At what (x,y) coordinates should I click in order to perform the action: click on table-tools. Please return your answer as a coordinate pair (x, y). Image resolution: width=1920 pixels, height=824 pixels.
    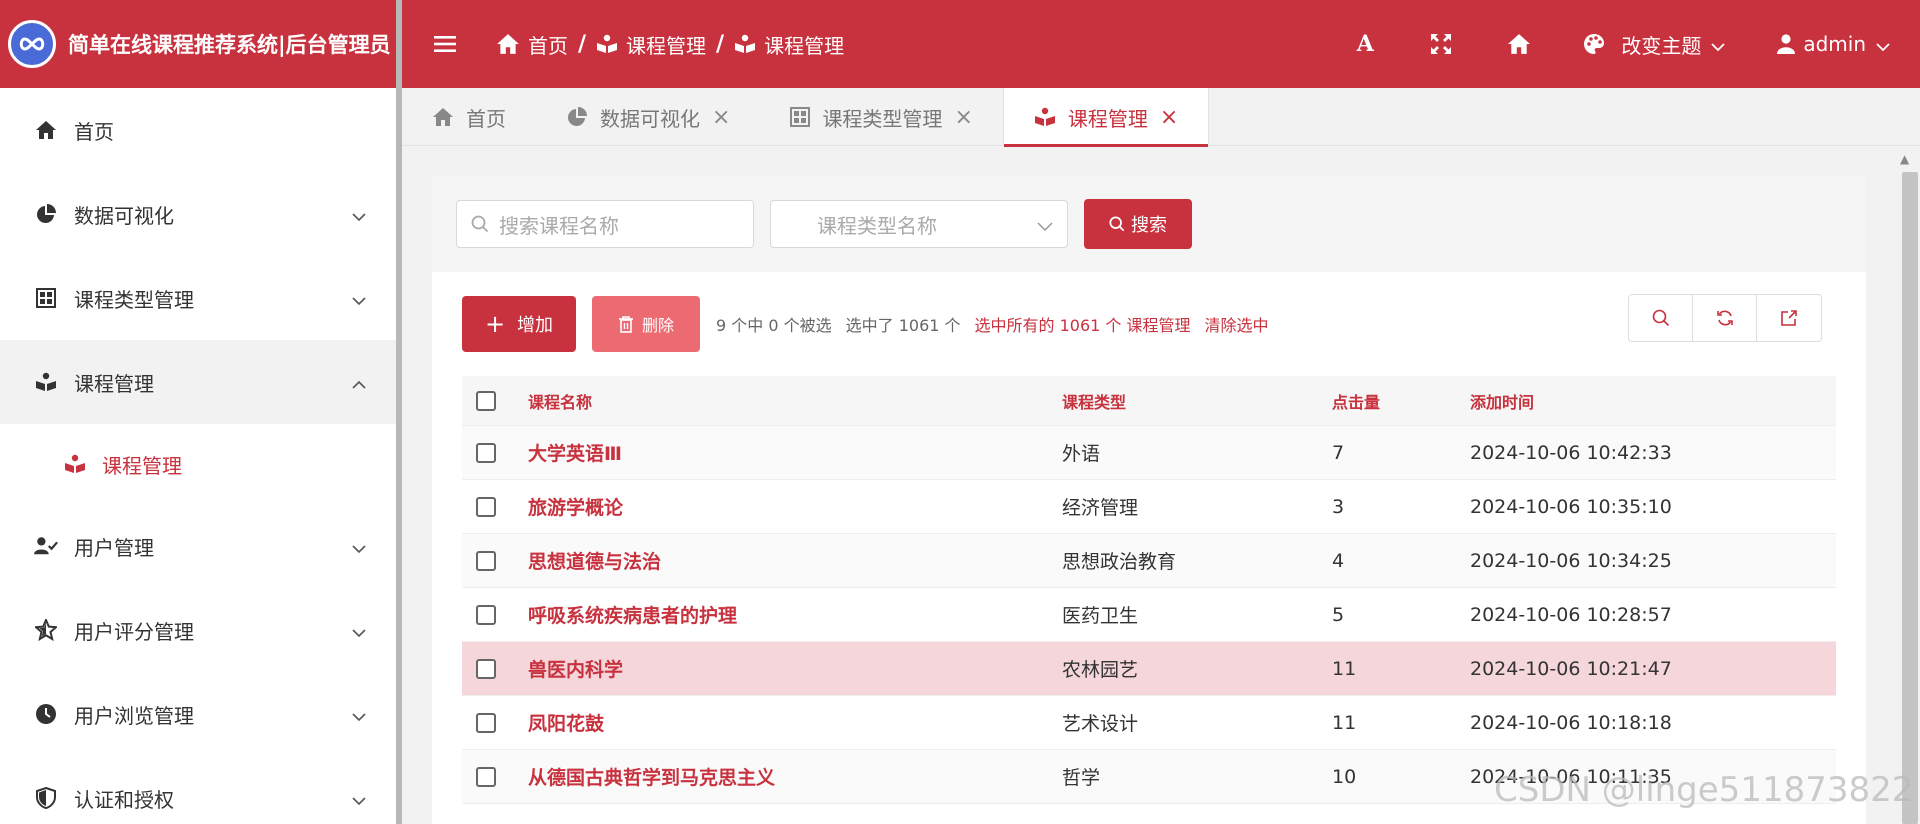
    Looking at the image, I should click on (1725, 318).